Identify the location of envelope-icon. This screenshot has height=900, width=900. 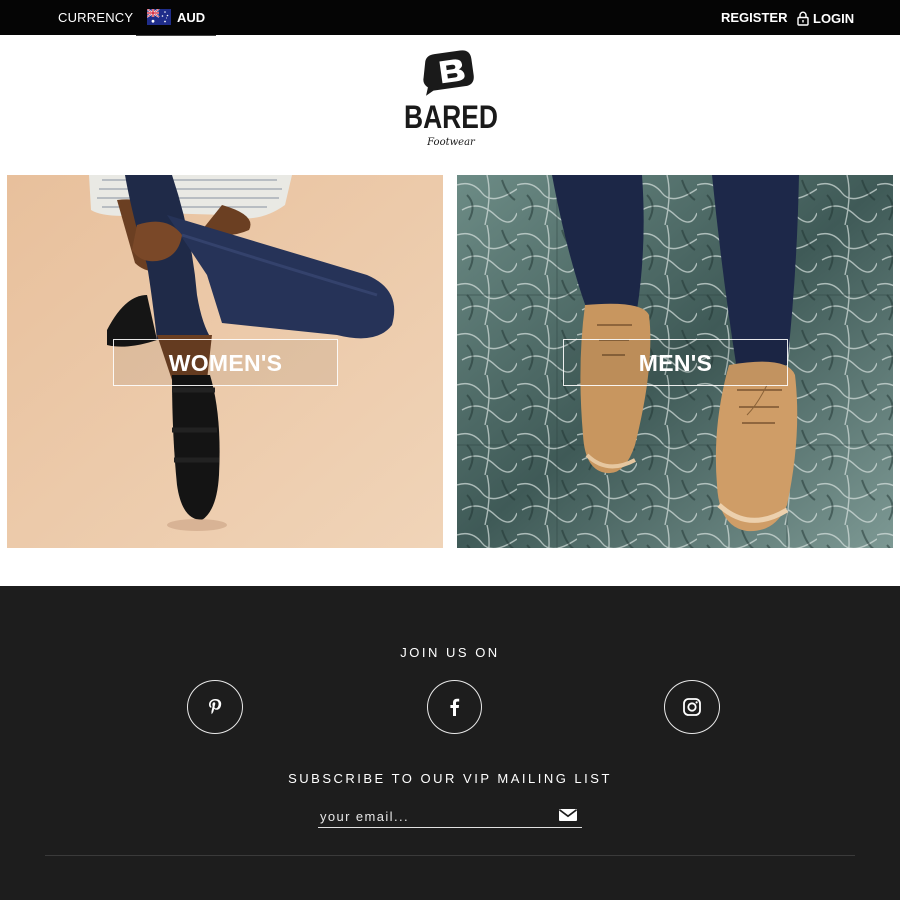
(568, 815).